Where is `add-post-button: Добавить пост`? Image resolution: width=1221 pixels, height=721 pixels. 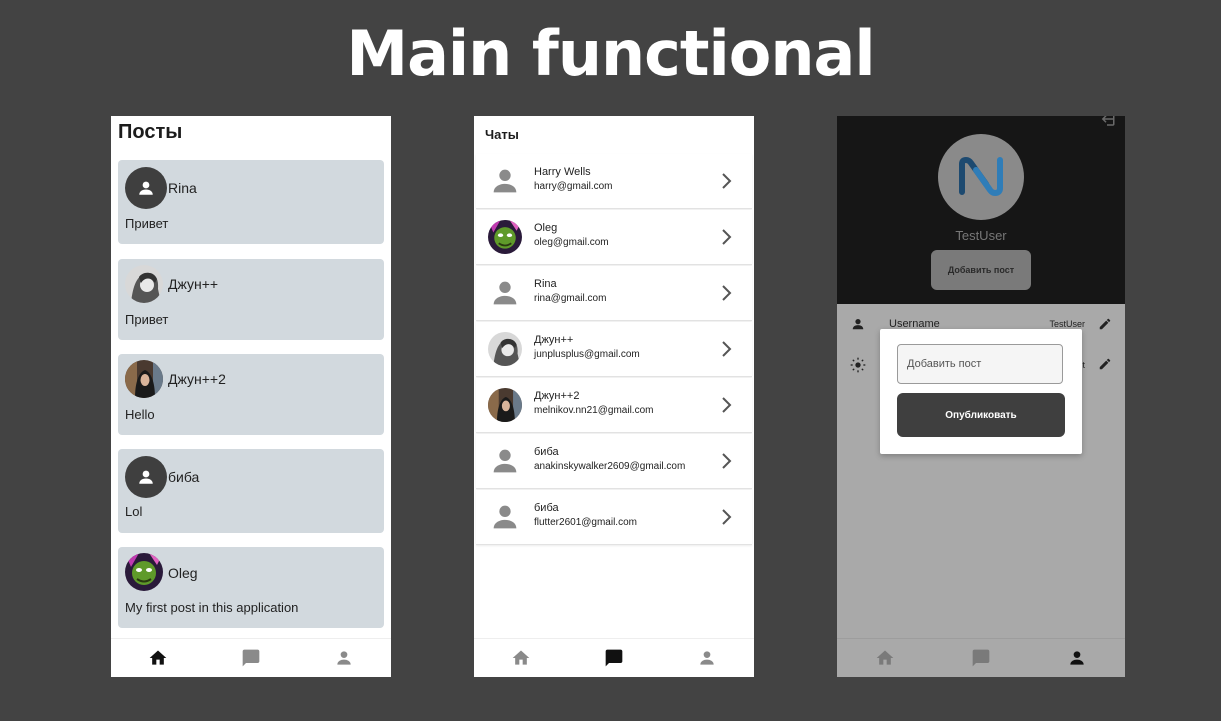 add-post-button: Добавить пост is located at coordinates (981, 270).